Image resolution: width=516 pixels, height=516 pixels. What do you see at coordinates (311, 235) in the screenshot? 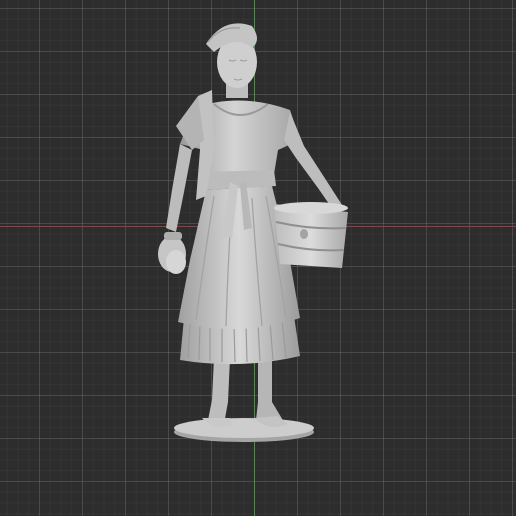
I see `bucket` at bounding box center [311, 235].